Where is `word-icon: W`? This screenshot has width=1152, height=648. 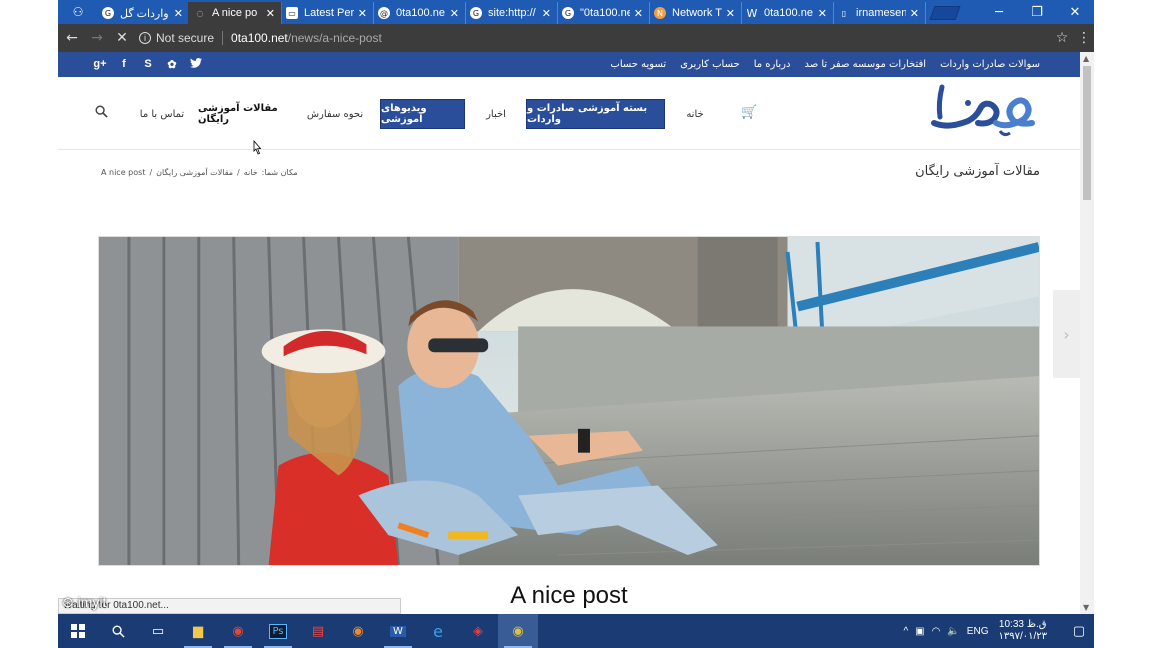 word-icon: W is located at coordinates (398, 631).